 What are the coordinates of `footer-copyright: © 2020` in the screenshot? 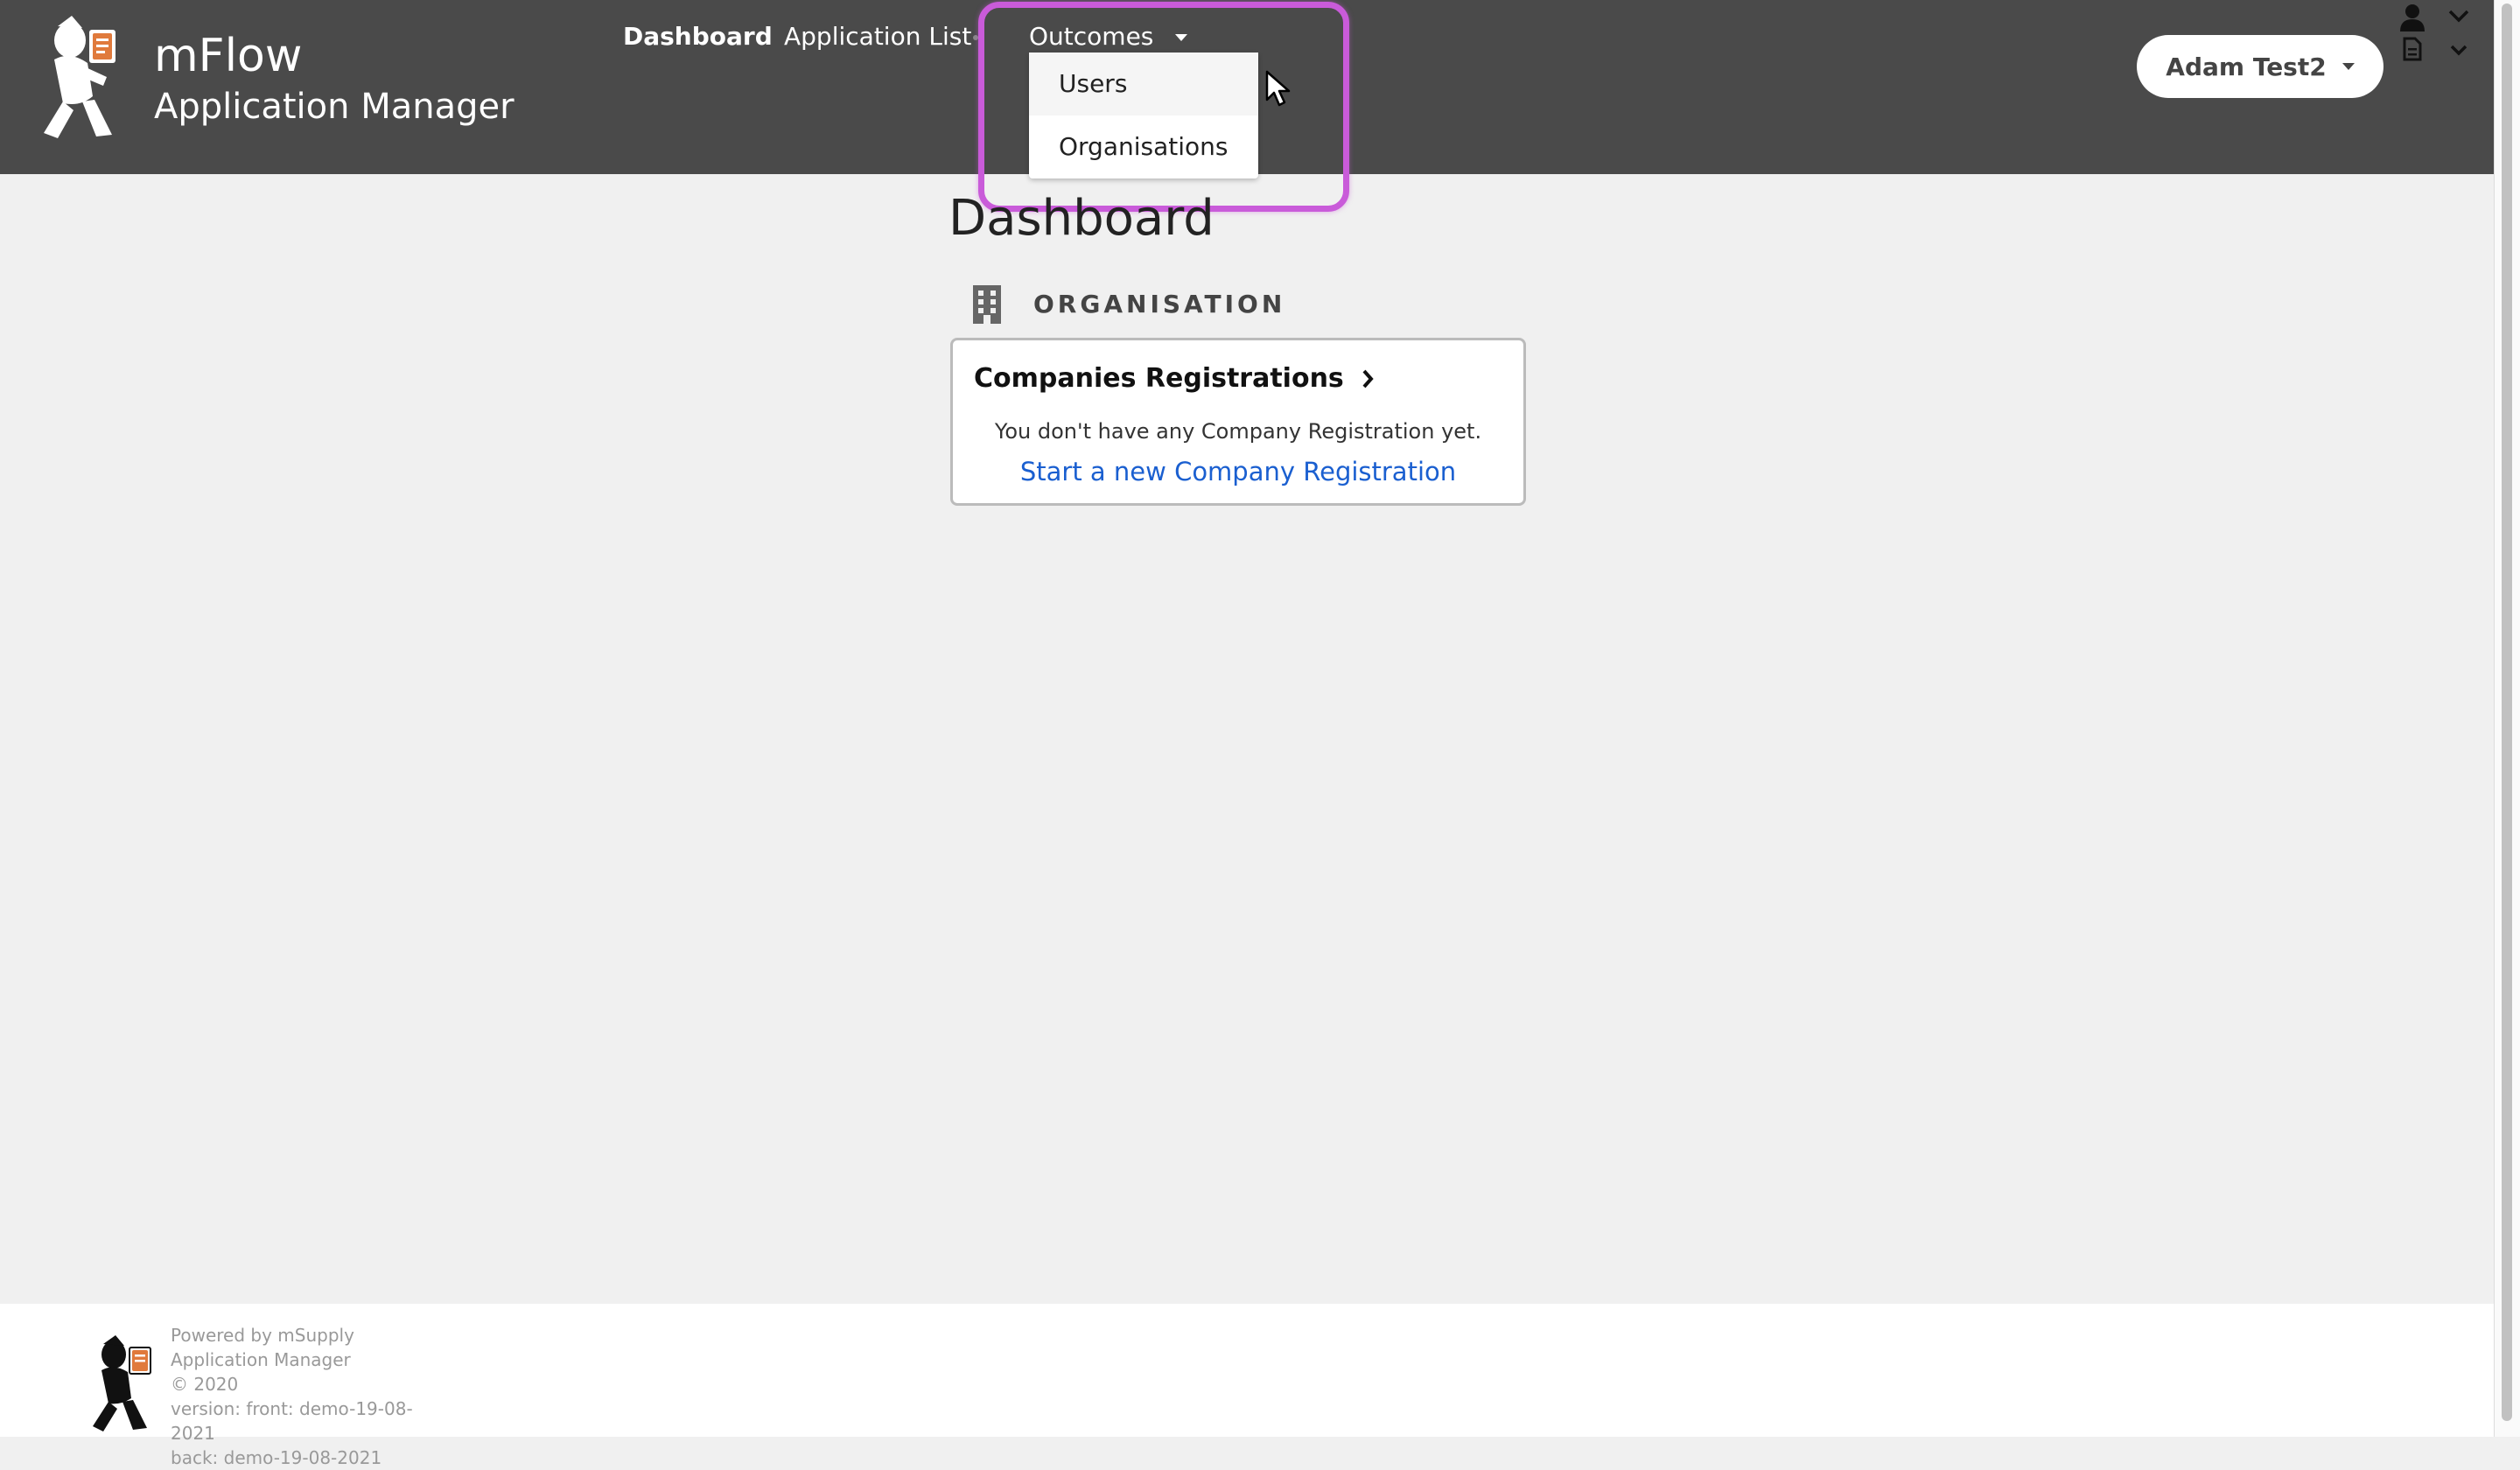 It's located at (205, 1384).